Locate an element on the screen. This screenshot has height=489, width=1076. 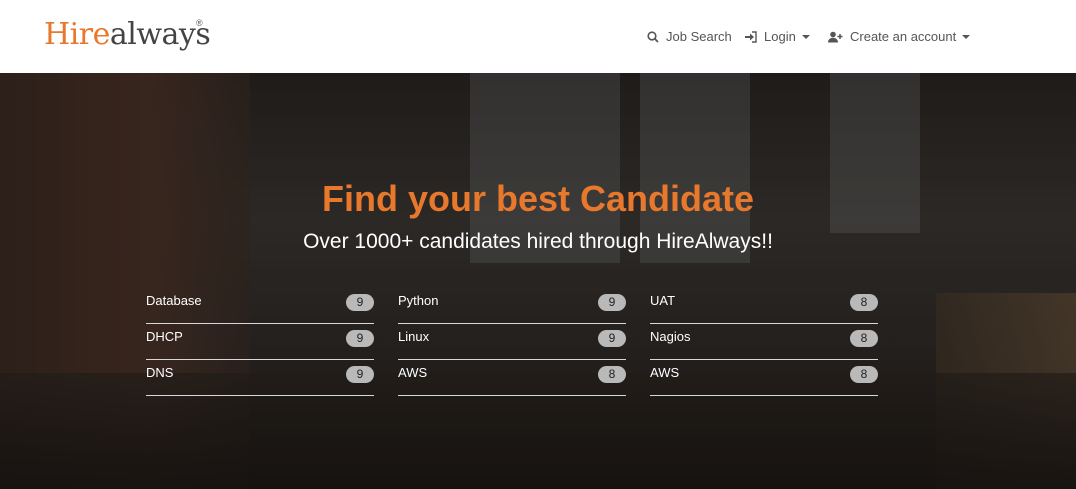
skill-row: Python 9 is located at coordinates (512, 306).